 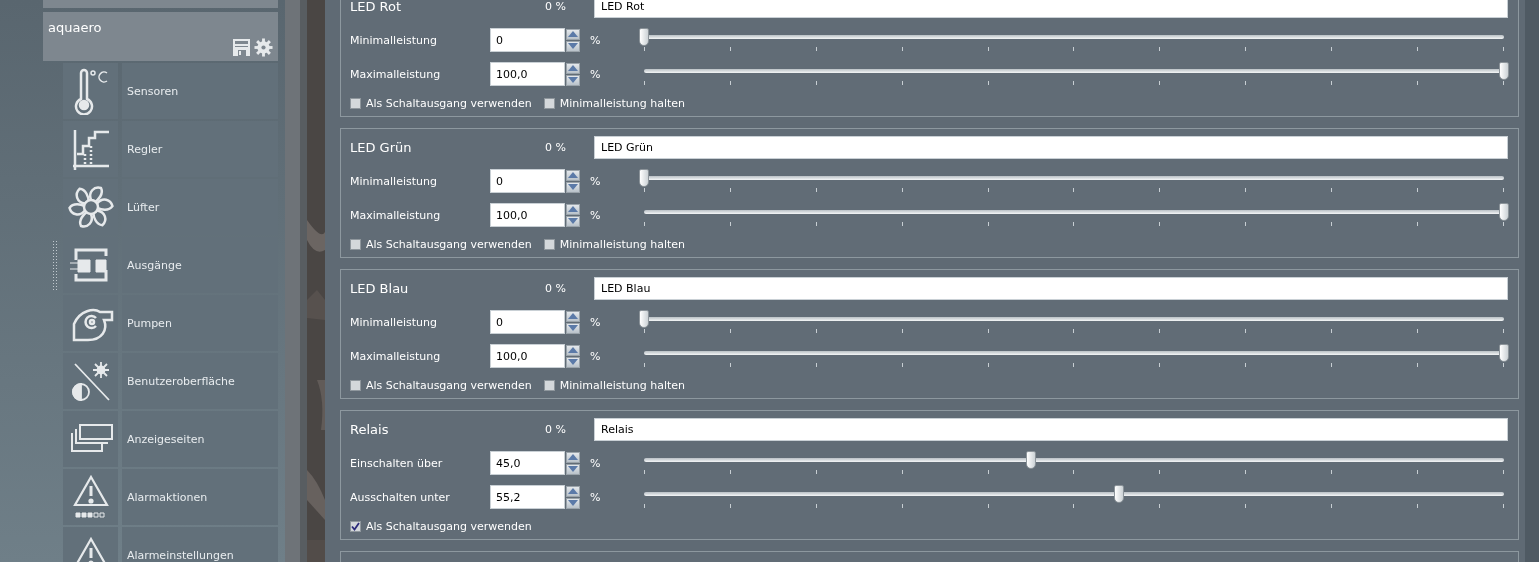 What do you see at coordinates (1051, 147) in the screenshot?
I see `name-field: LED Grün` at bounding box center [1051, 147].